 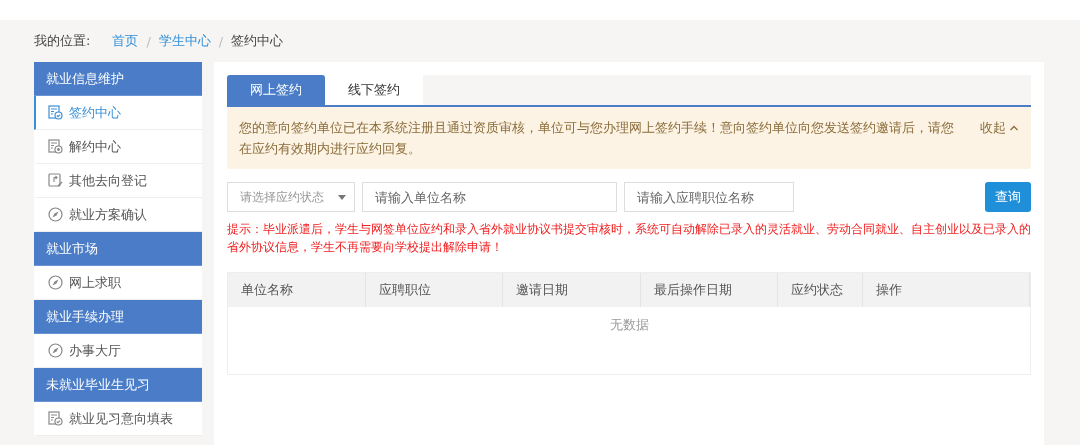 I want to click on hint-text: 提示：毕业派遣后，学生与网签单位应约和录入省外就业协议书提交审核时，系统可自动解除已录入的灵活就业、劳动合同就业、自主创业以及已录入的省外协议信息，学生不再需要向学校提出解除申请！, so click(x=629, y=238).